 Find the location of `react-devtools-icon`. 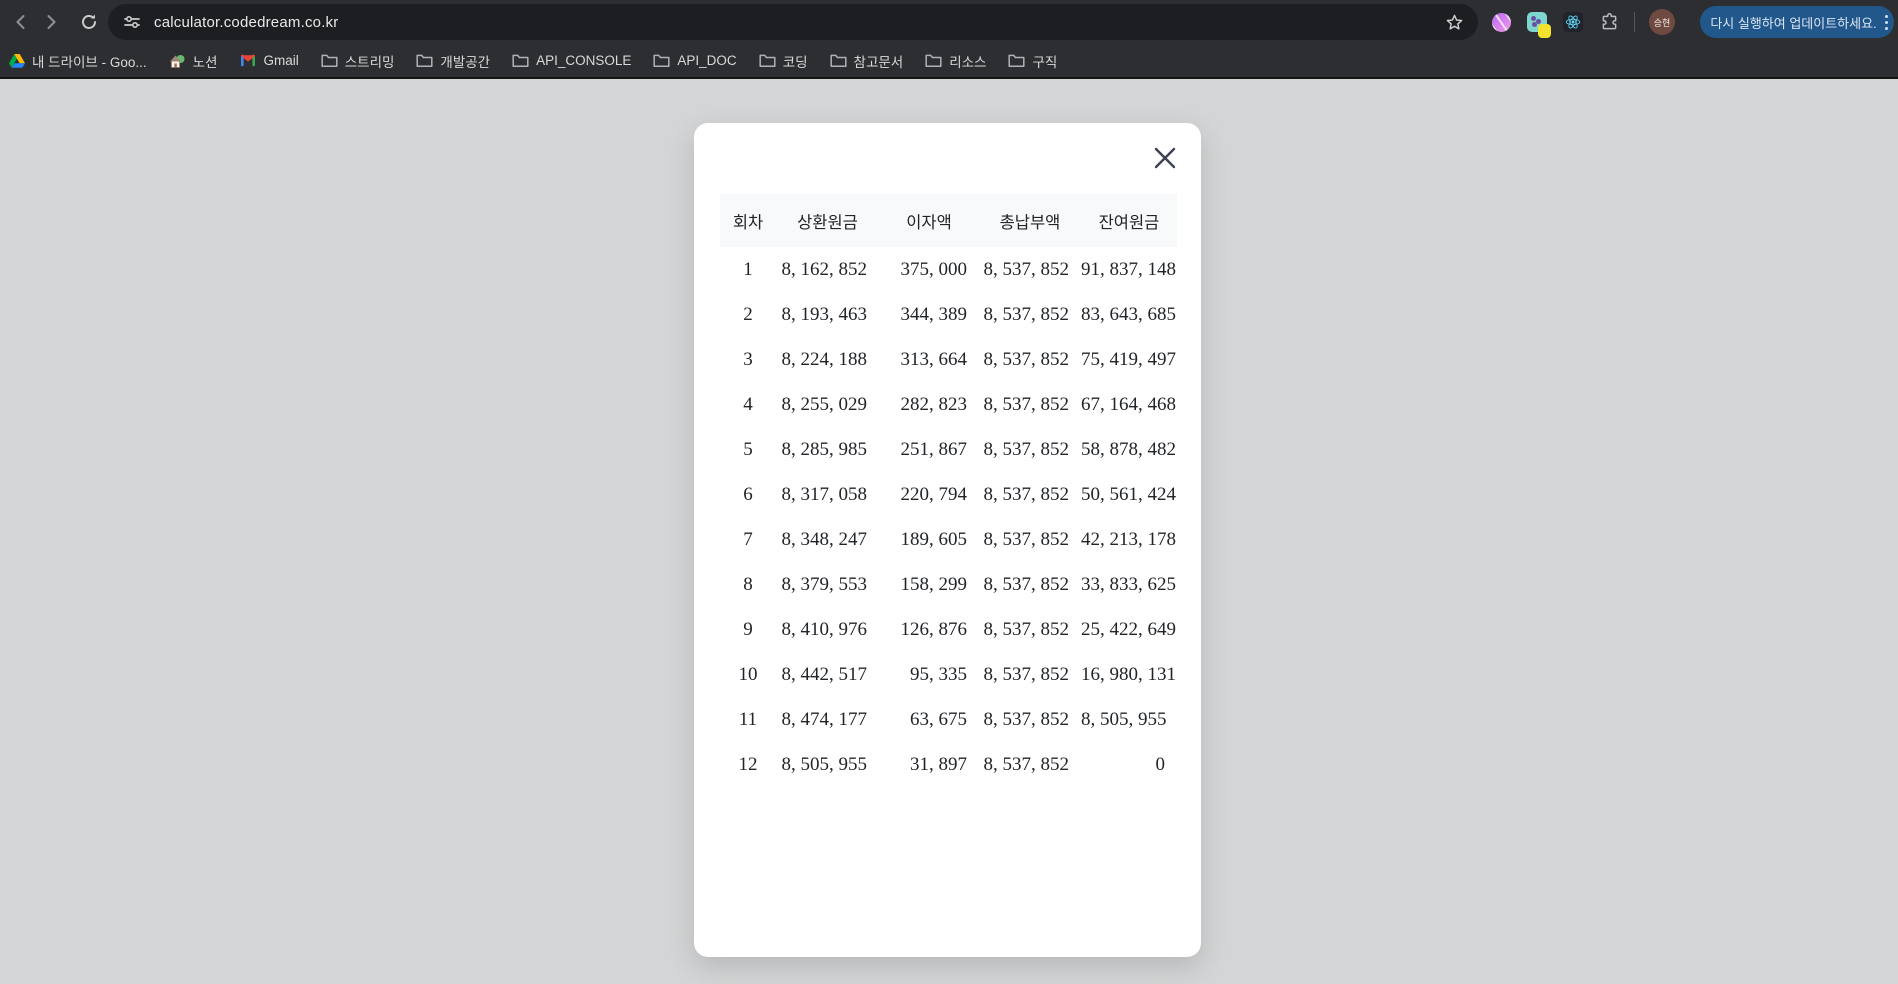

react-devtools-icon is located at coordinates (1573, 22).